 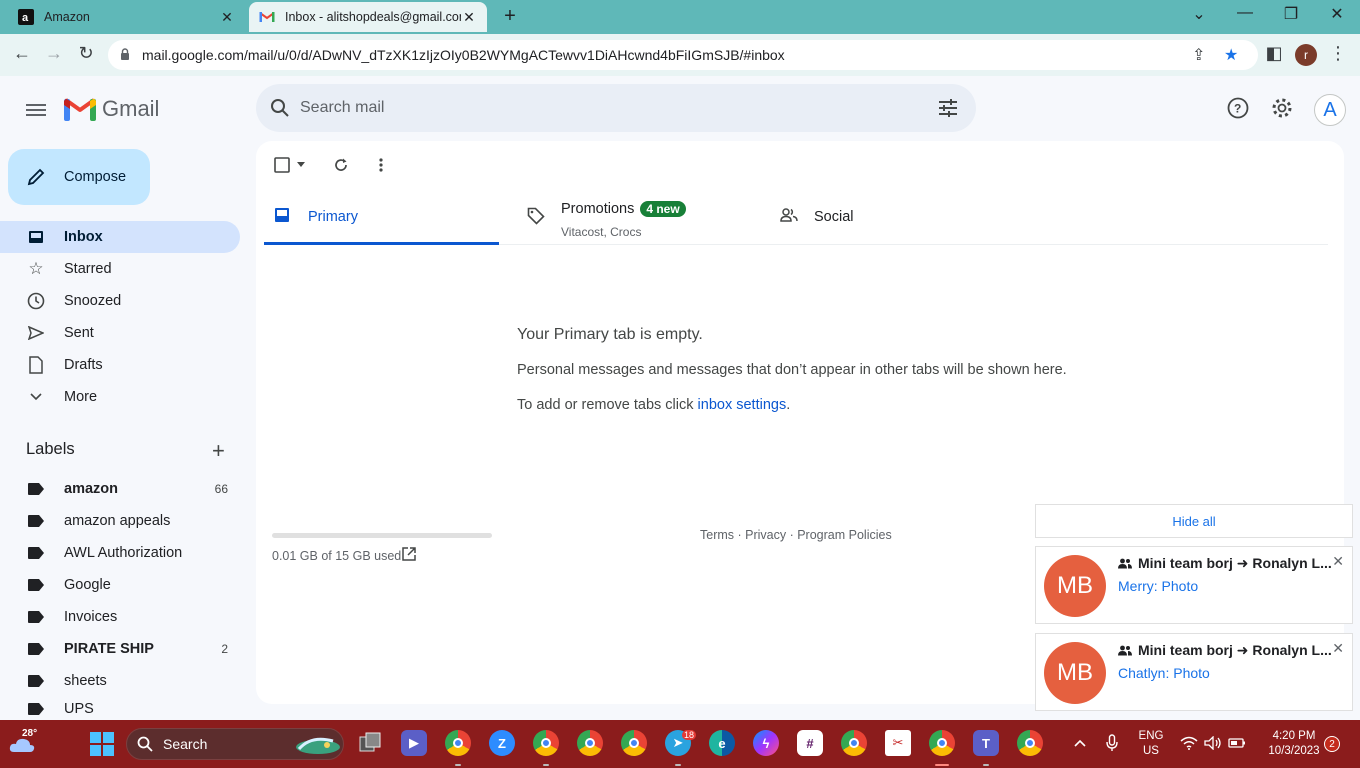 What do you see at coordinates (1151, 744) in the screenshot?
I see `input-language: ENG US` at bounding box center [1151, 744].